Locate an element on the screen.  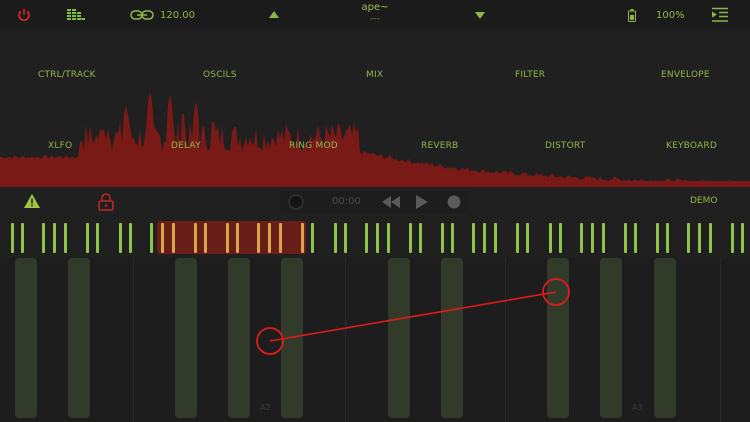
menu-delay: DELAY is located at coordinates (186, 146).